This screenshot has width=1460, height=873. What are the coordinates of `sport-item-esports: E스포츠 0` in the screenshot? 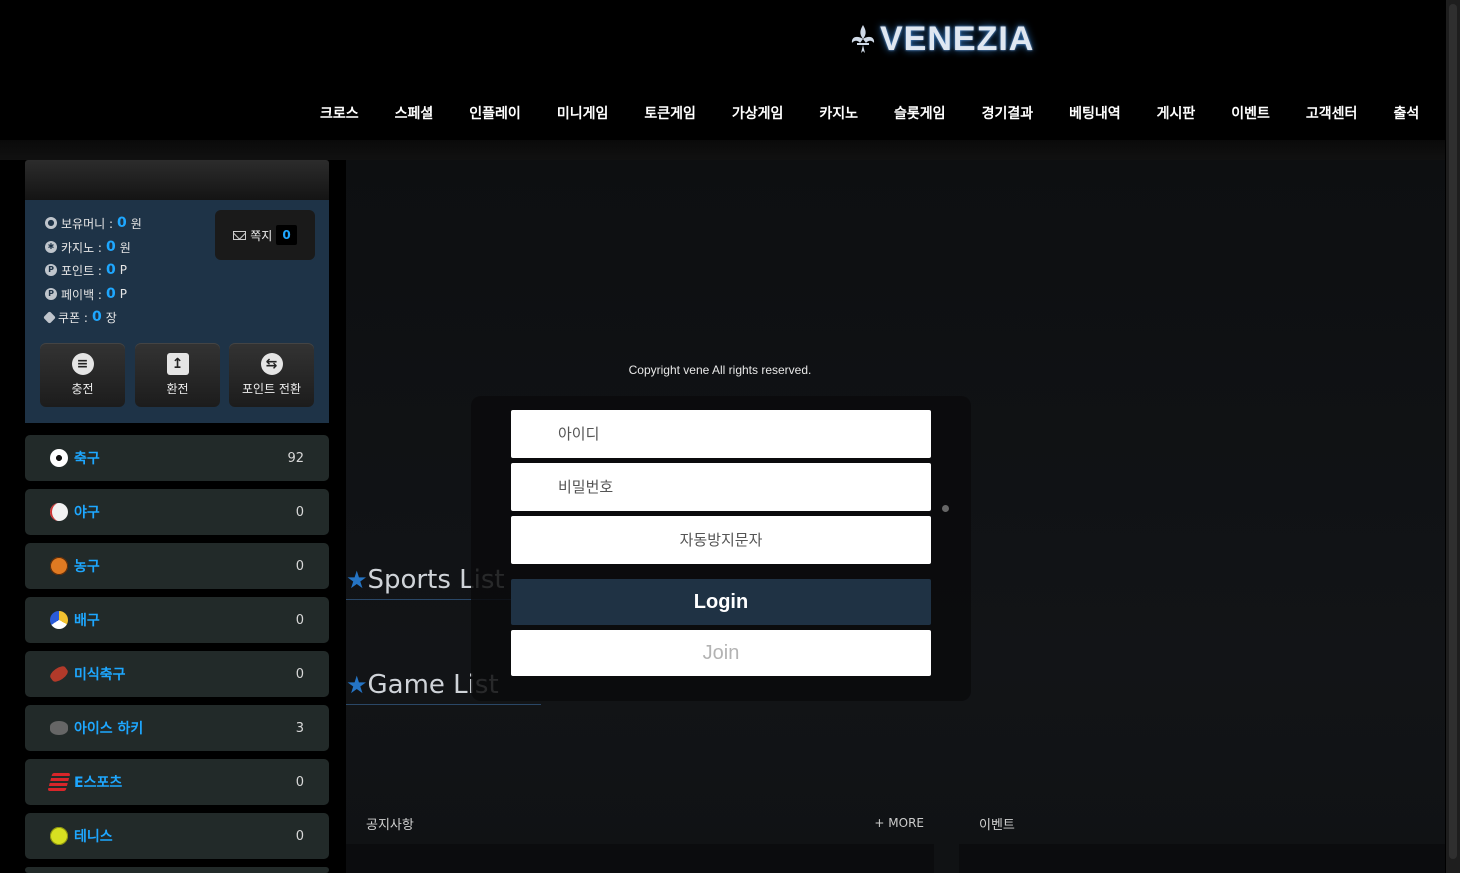 It's located at (177, 782).